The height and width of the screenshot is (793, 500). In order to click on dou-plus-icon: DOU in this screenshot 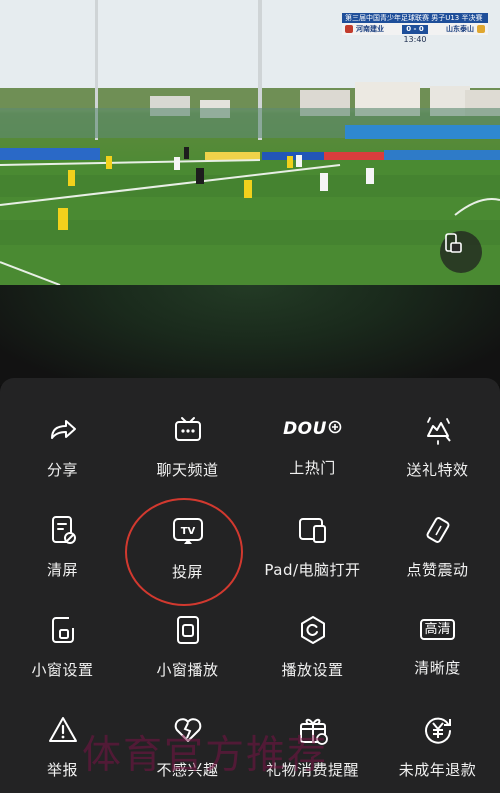, I will do `click(313, 429)`.